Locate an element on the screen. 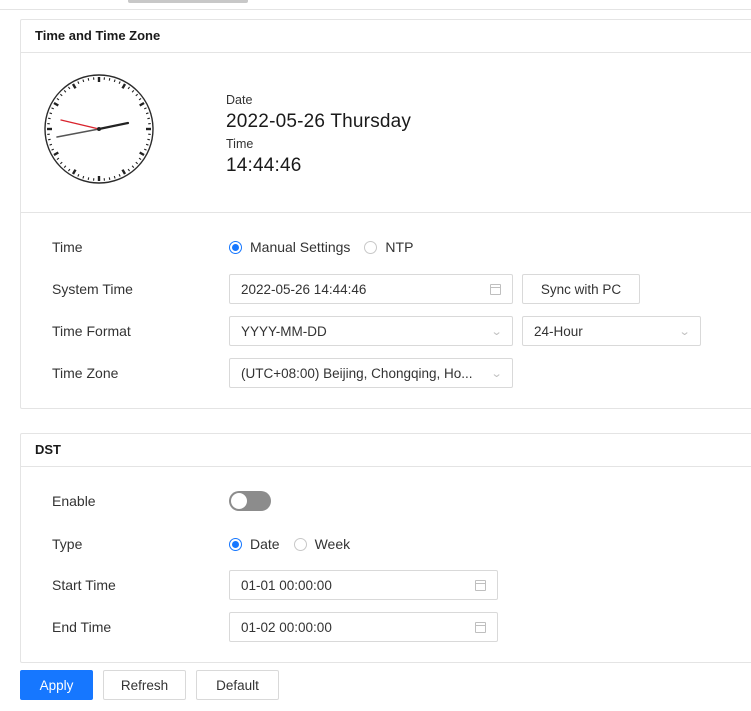 This screenshot has height=711, width=751. dst-end-label: End Time is located at coordinates (82, 627).